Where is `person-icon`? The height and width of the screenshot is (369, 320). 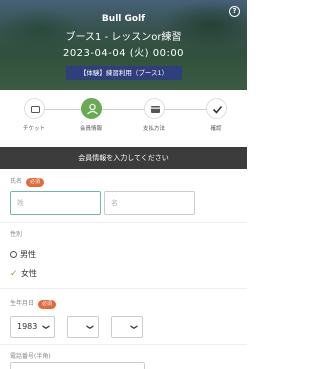 person-icon is located at coordinates (91, 108).